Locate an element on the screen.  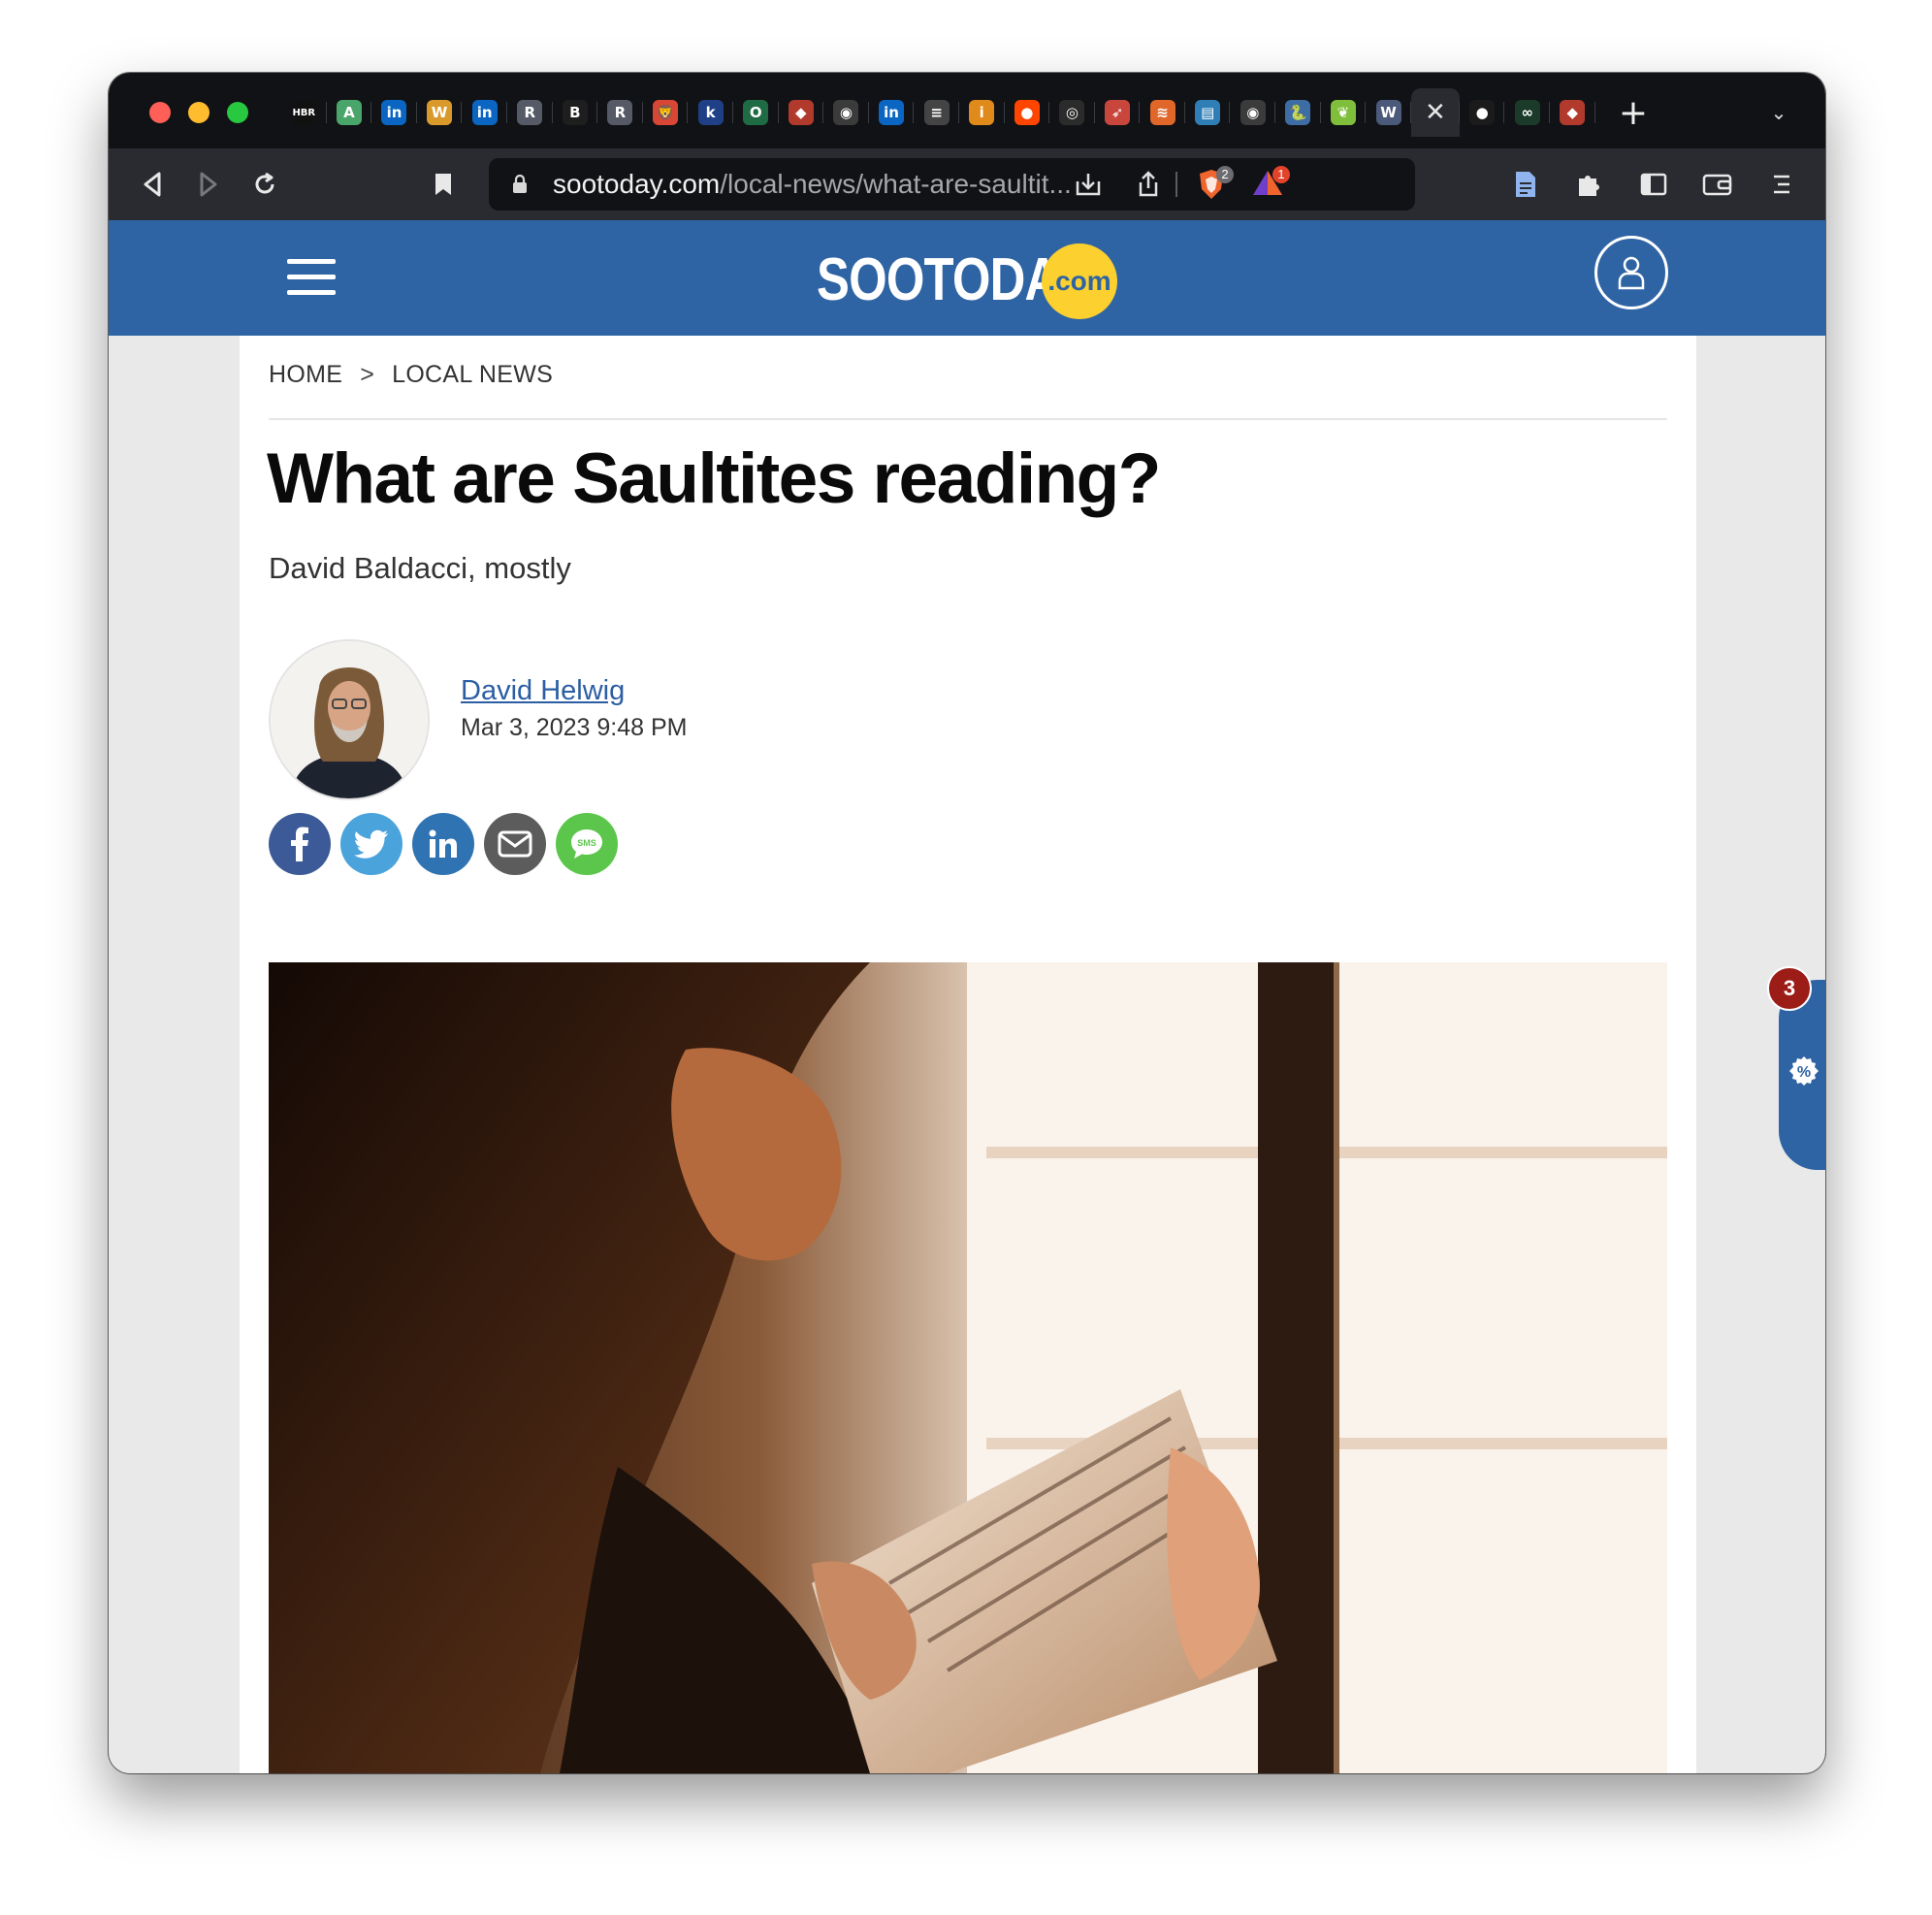
email-share-button is located at coordinates (515, 844).